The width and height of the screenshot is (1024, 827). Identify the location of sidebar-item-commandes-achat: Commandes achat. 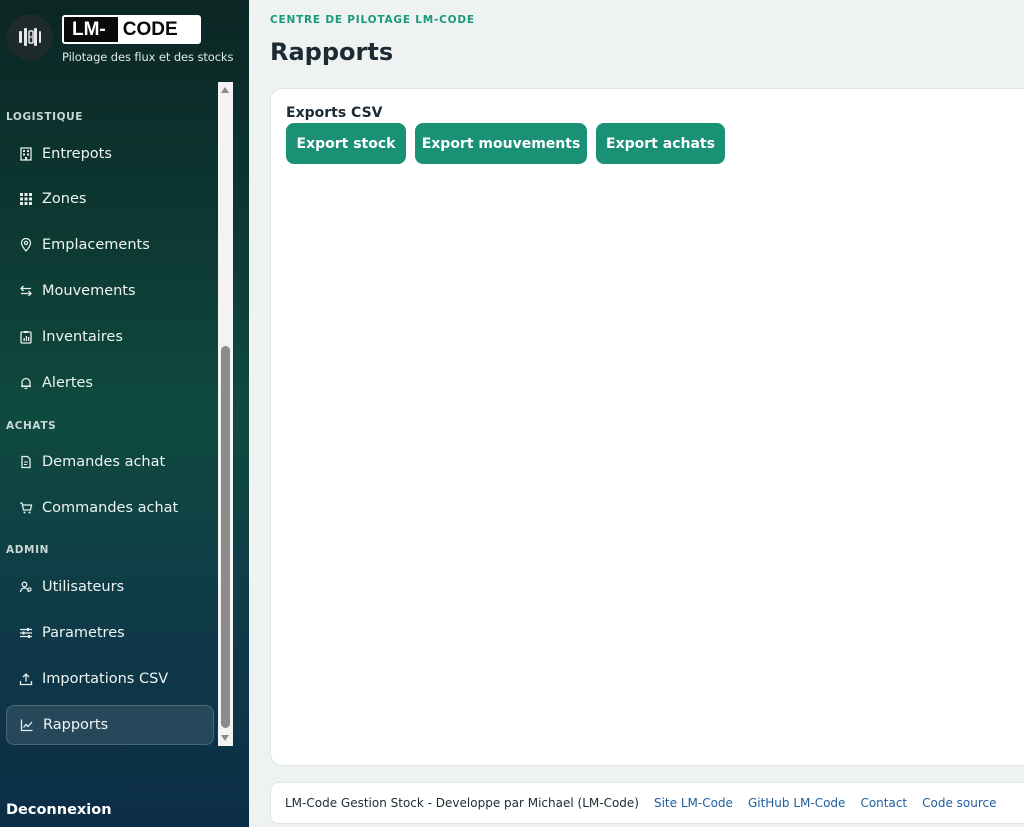
(110, 508).